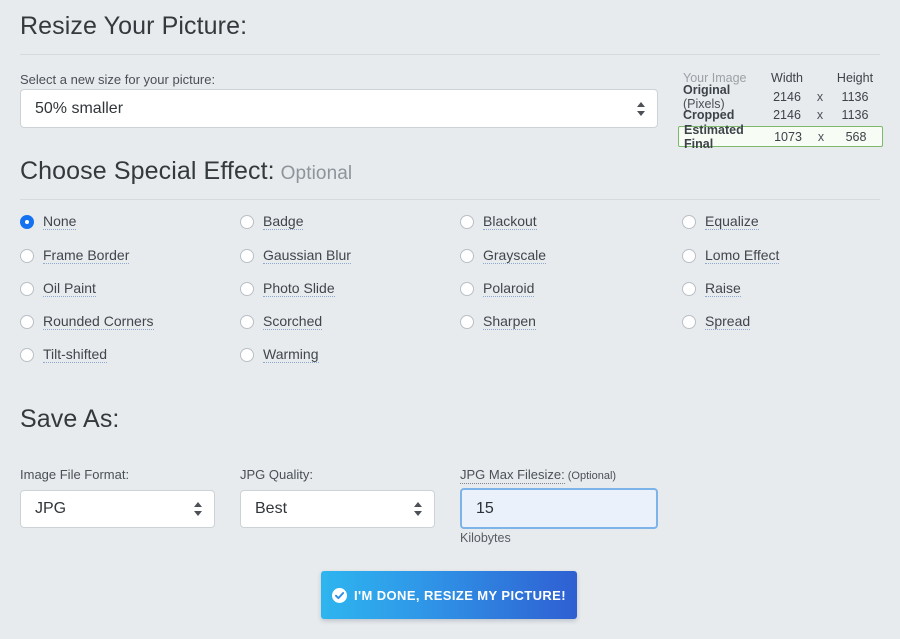 This screenshot has width=900, height=639. I want to click on radio-option-label: Frame Border, so click(86, 255).